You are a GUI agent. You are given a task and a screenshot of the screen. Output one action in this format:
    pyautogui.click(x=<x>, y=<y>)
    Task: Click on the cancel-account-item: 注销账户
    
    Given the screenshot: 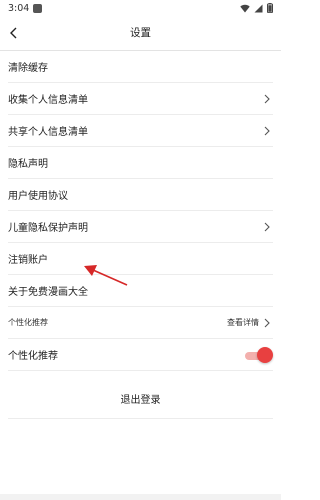 What is the action you would take?
    pyautogui.click(x=140, y=259)
    